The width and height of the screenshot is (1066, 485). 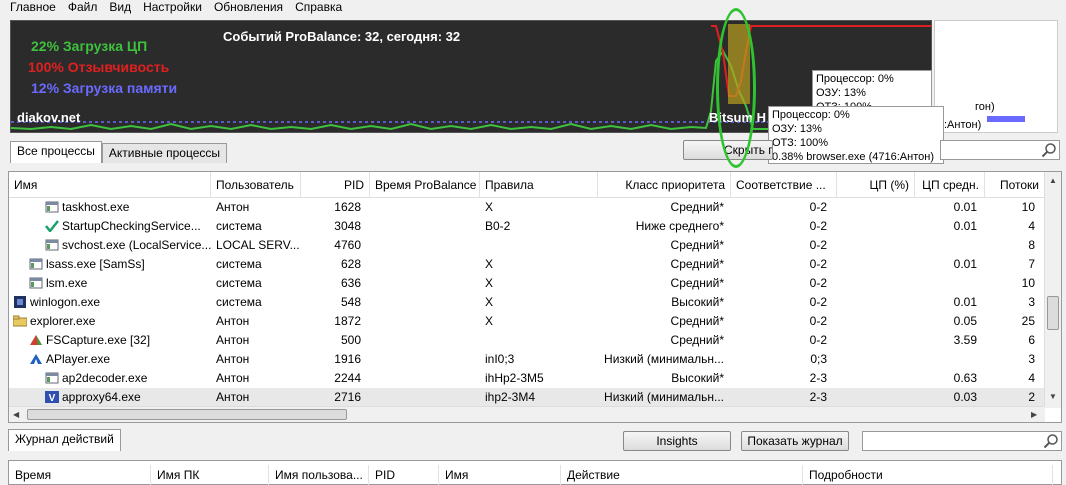 I want to click on col-rules: Правила, so click(x=539, y=185).